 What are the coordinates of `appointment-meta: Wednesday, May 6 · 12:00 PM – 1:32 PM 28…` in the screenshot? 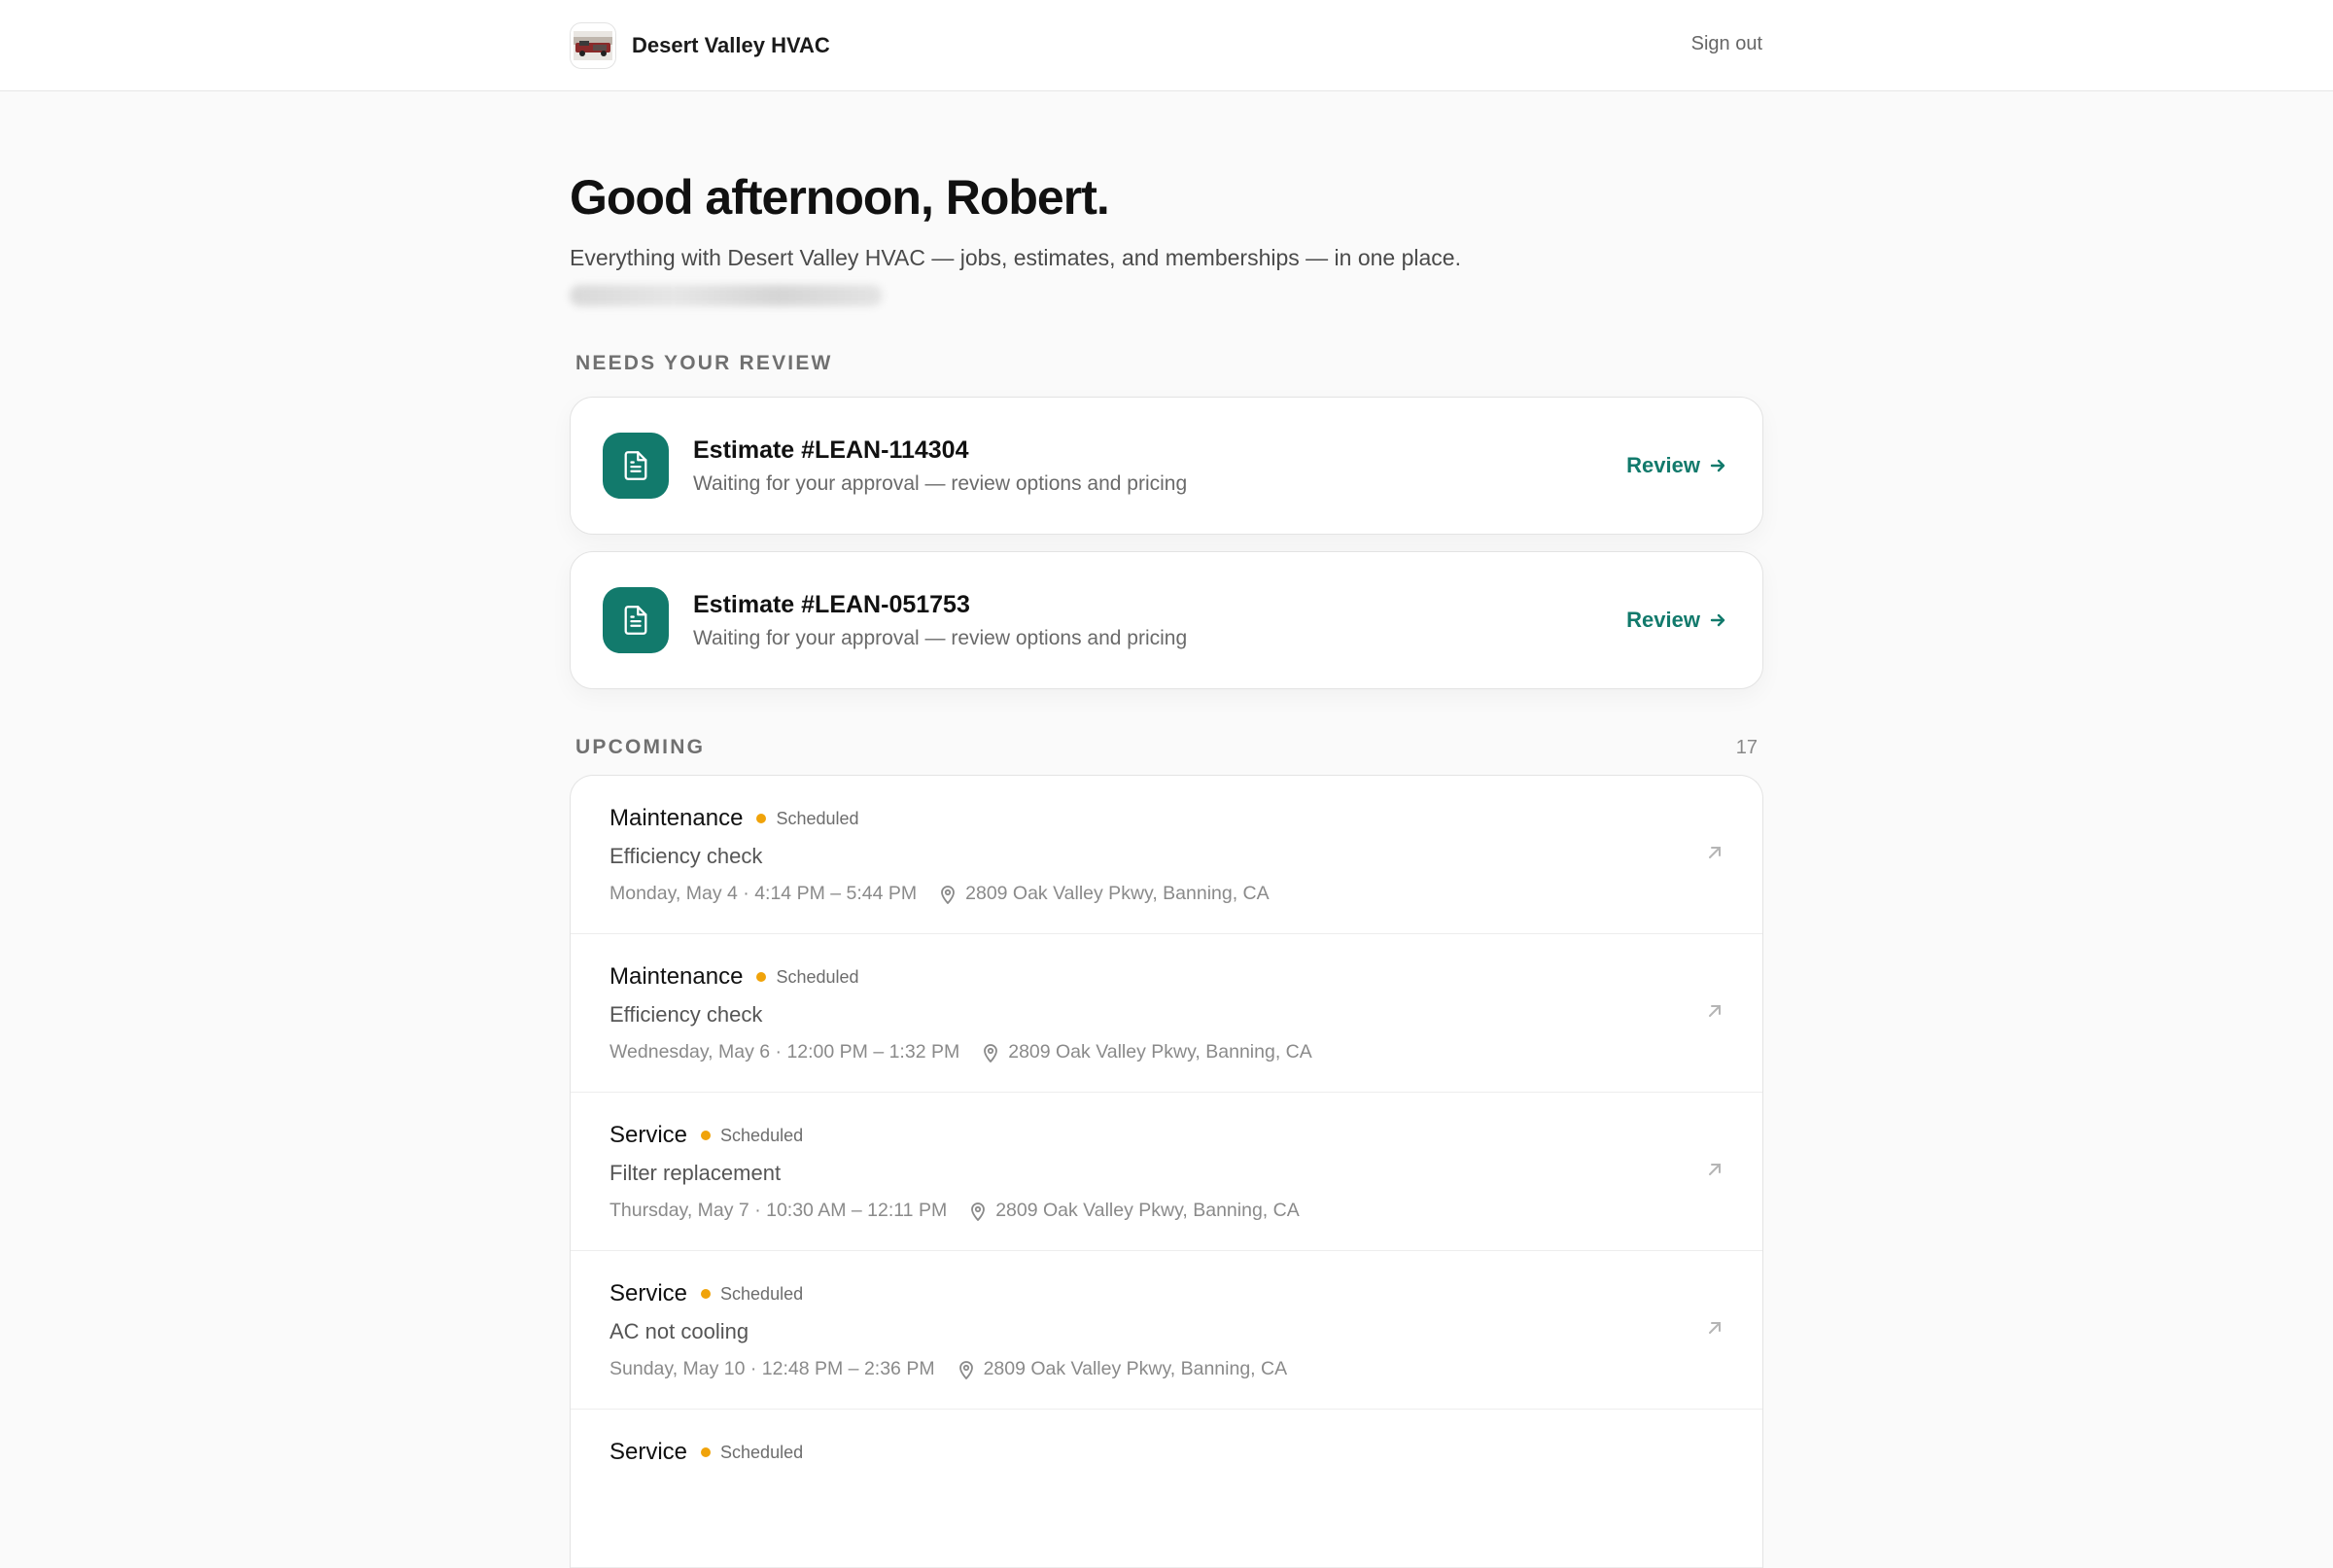 It's located at (1166, 1052).